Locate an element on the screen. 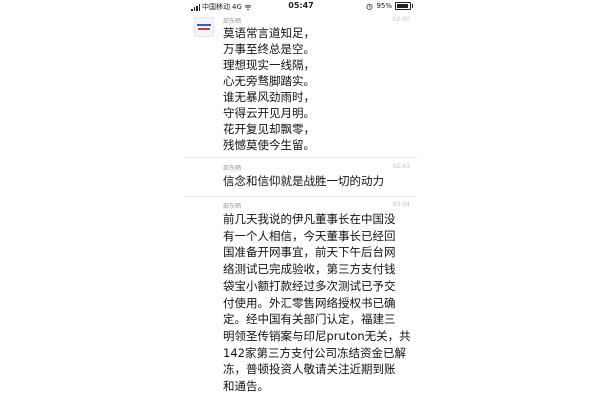 The height and width of the screenshot is (400, 600). battery-label: 95% is located at coordinates (384, 6).